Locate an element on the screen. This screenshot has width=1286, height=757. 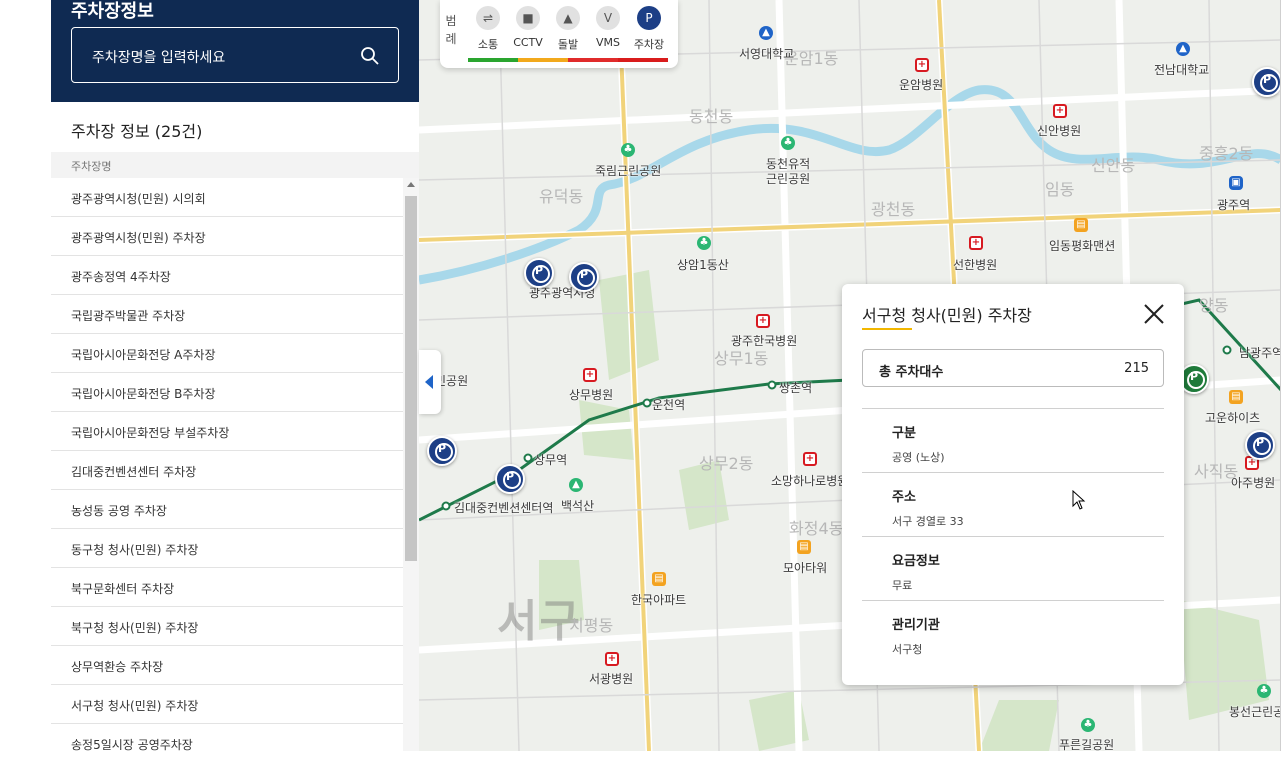
list-item: 송정5일시장 공영주차장 is located at coordinates (227, 737).